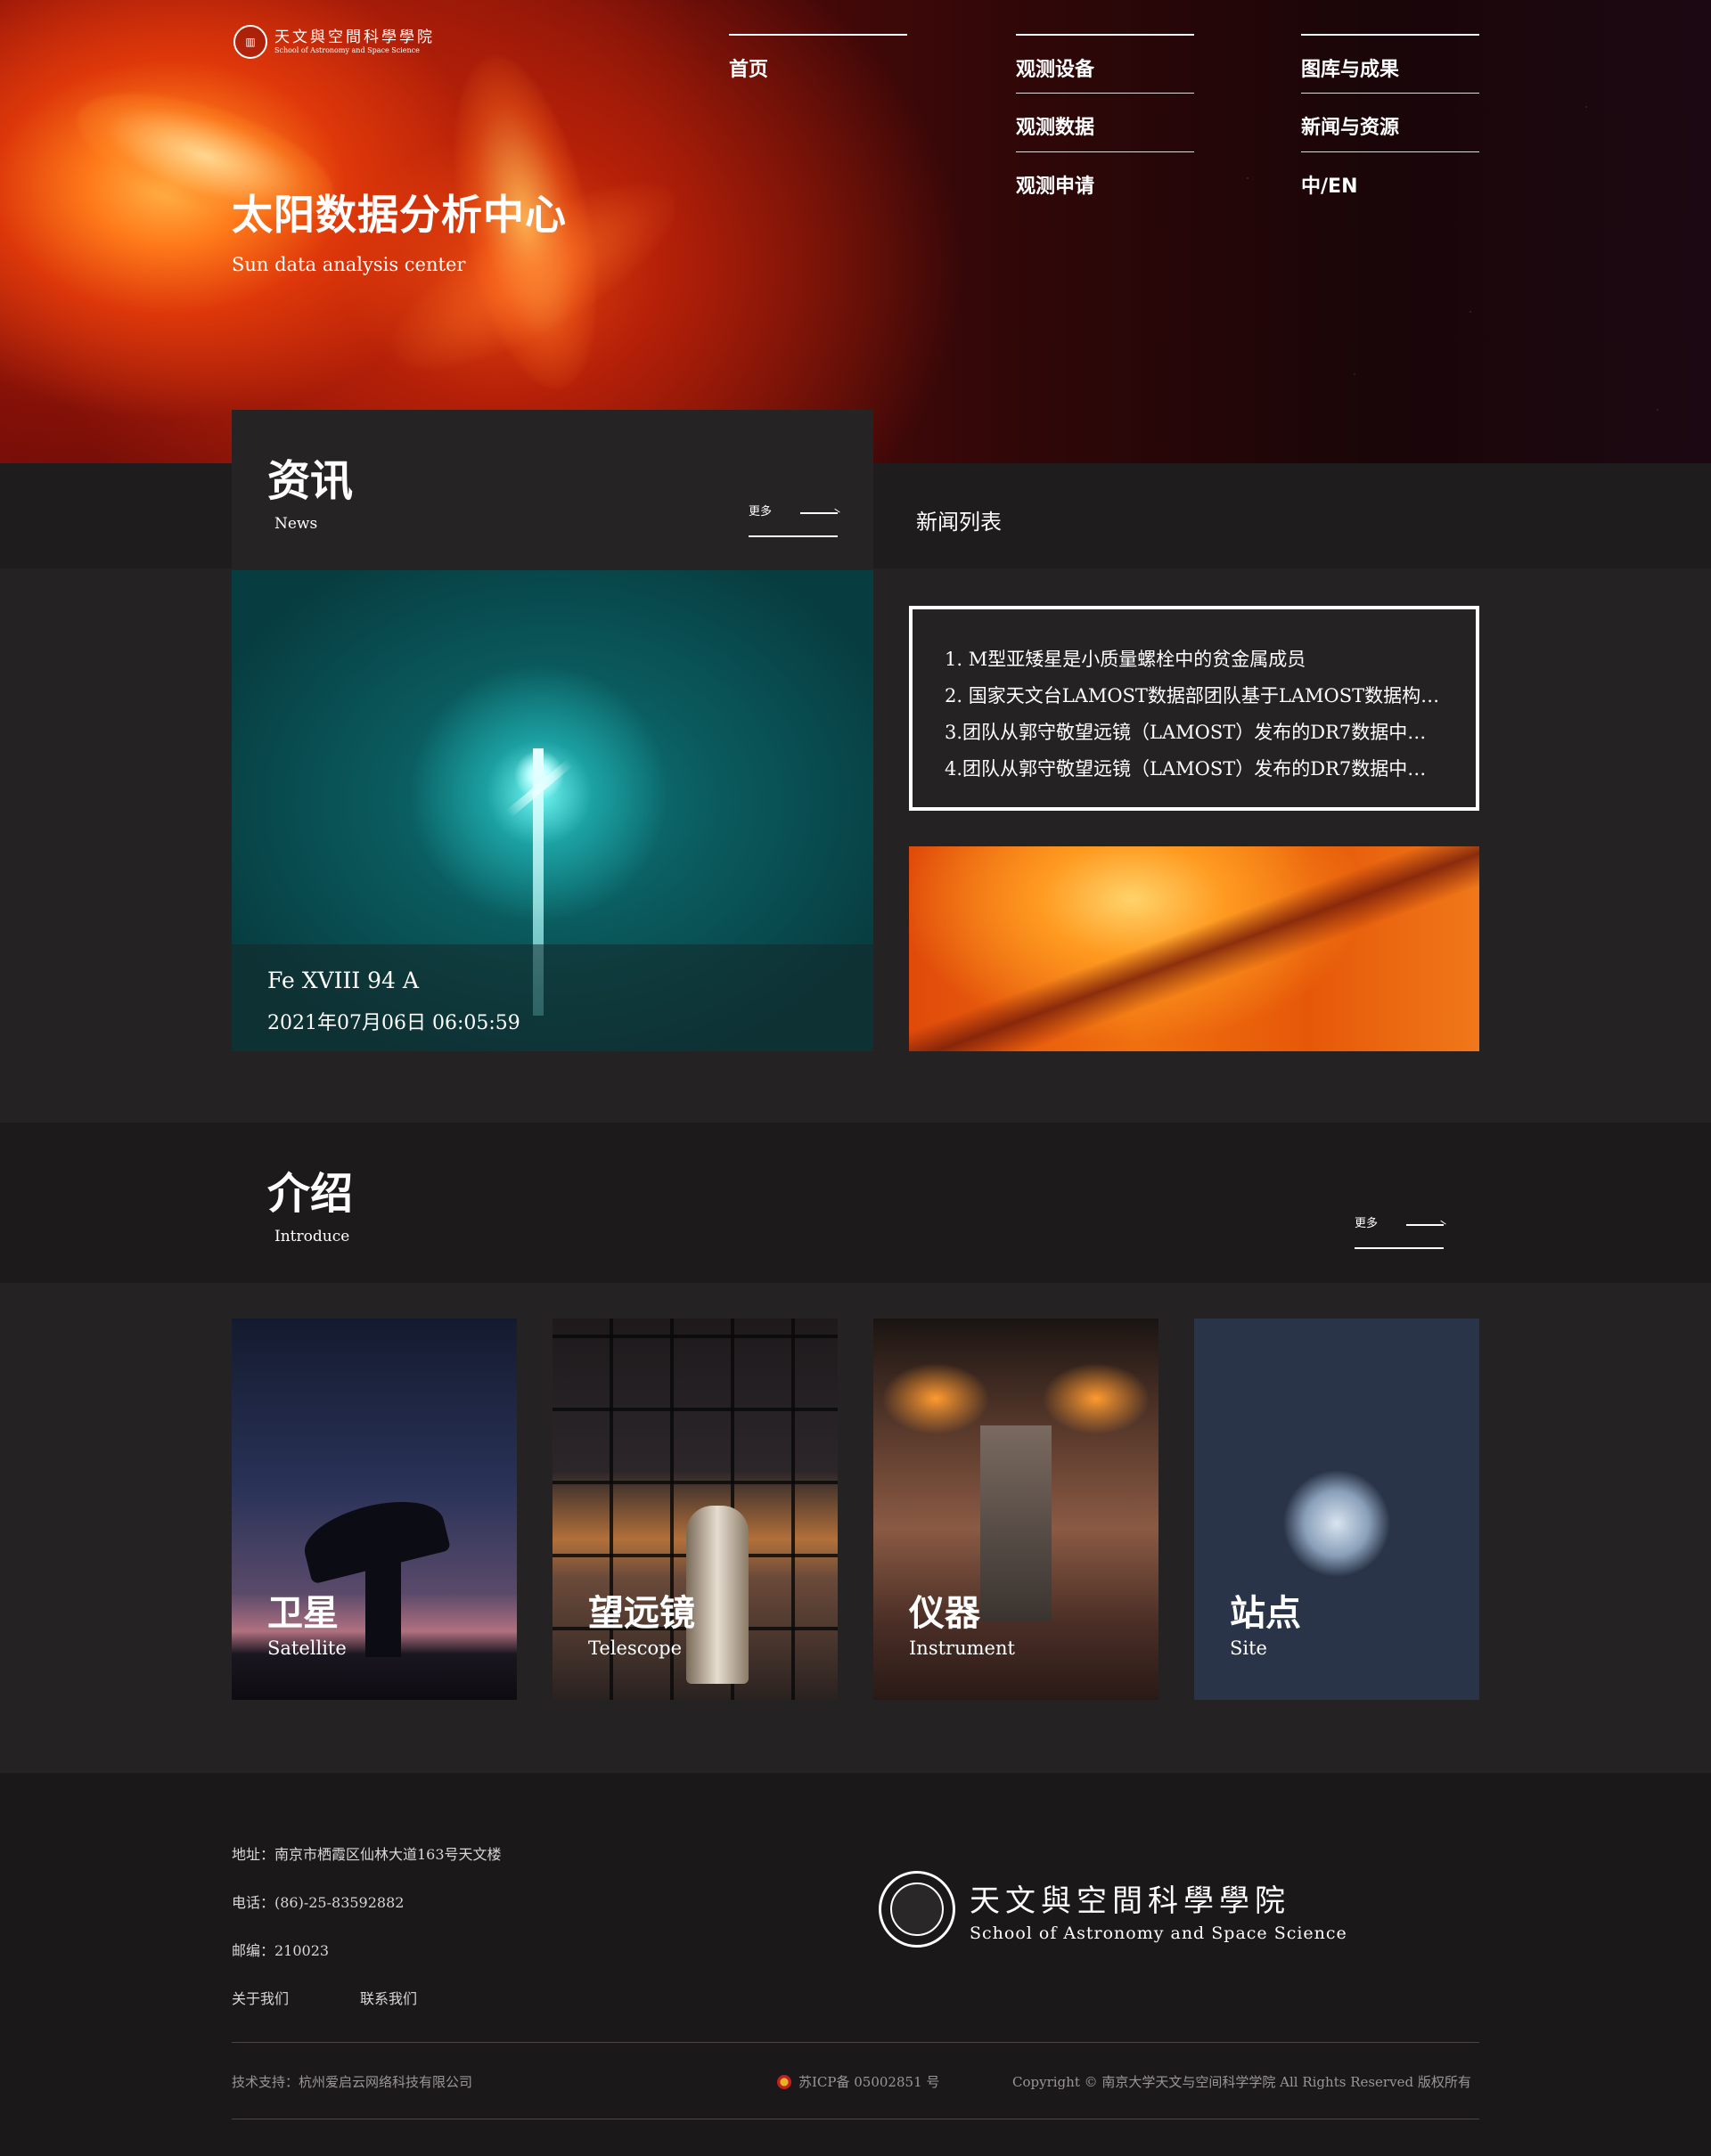 The width and height of the screenshot is (1711, 2156). Describe the element at coordinates (310, 481) in the screenshot. I see `news-section-title: 资讯` at that location.